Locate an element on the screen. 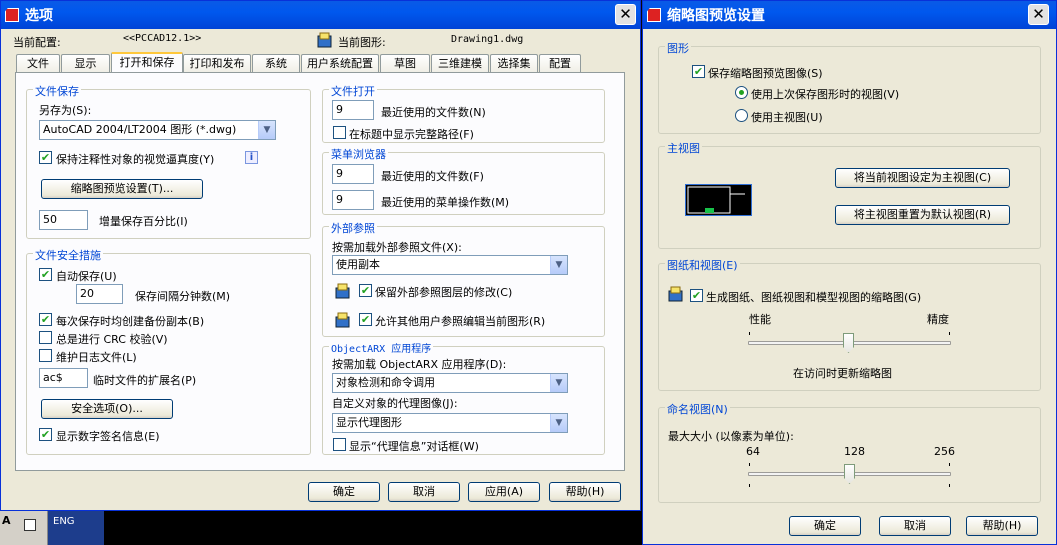 The width and height of the screenshot is (1057, 545). performance-label: 性能 is located at coordinates (760, 319).